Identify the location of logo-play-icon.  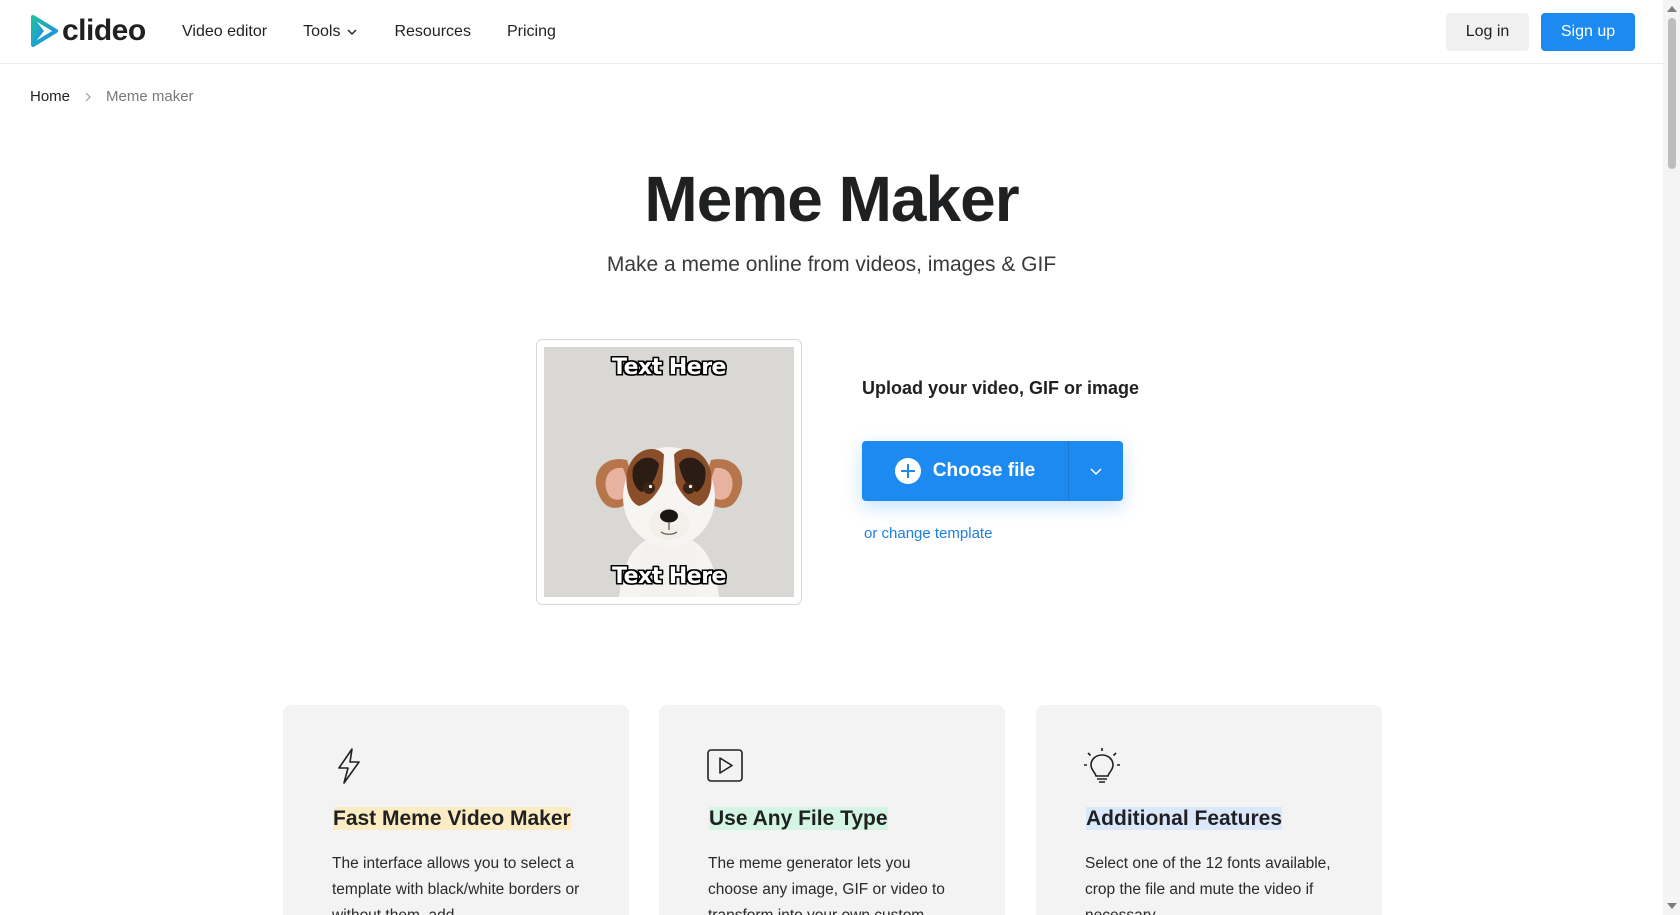
(44, 31).